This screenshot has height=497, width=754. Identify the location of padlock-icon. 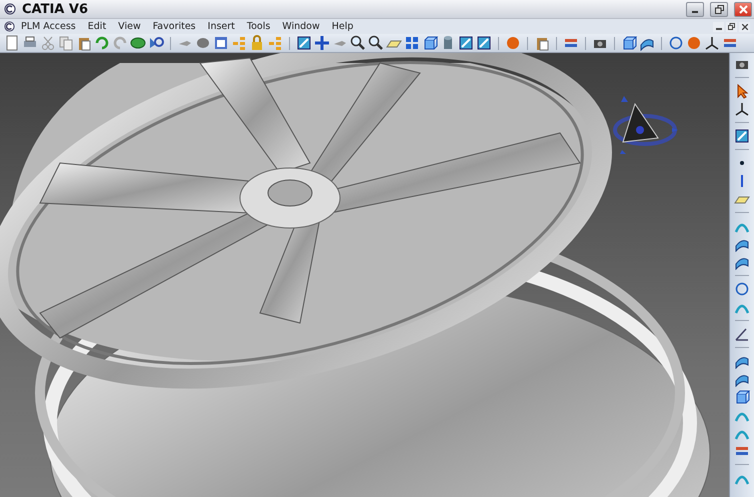
(257, 43).